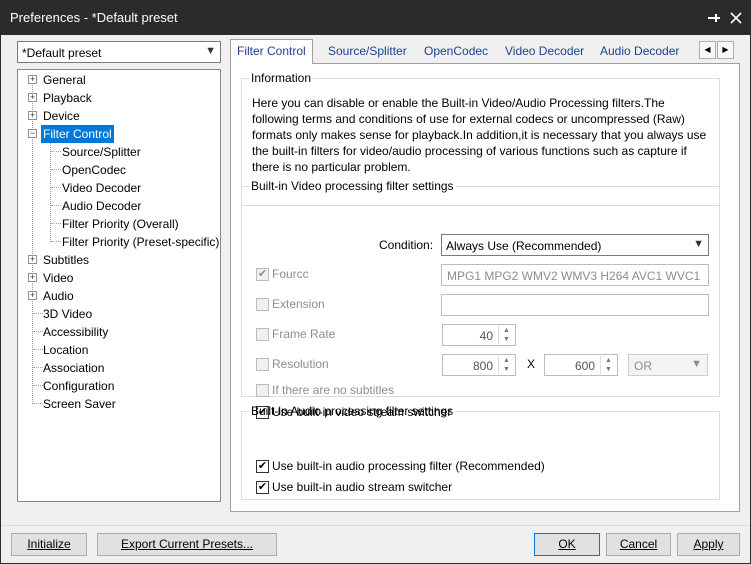 Image resolution: width=751 pixels, height=564 pixels. I want to click on tree-item-video-decoder: Video Decoder, so click(101, 188).